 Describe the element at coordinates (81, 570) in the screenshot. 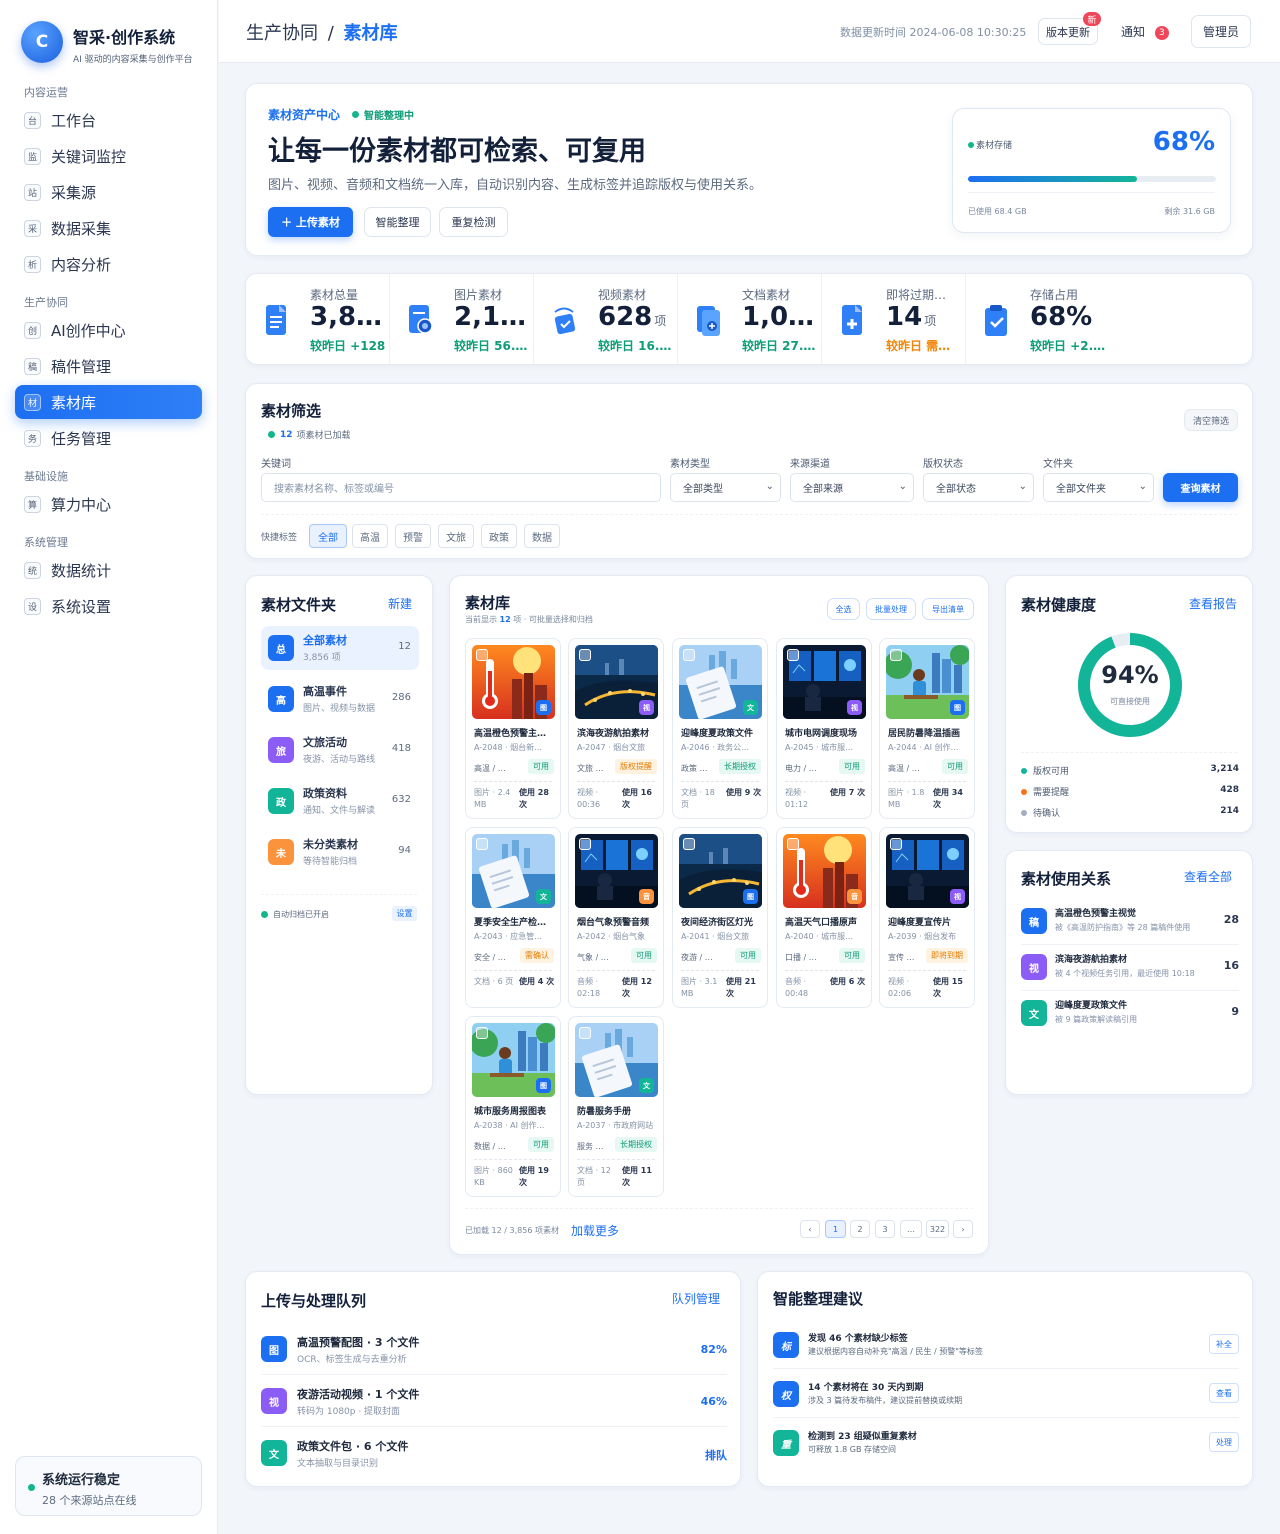

I see `sidebar-item-label: 数据统计` at that location.